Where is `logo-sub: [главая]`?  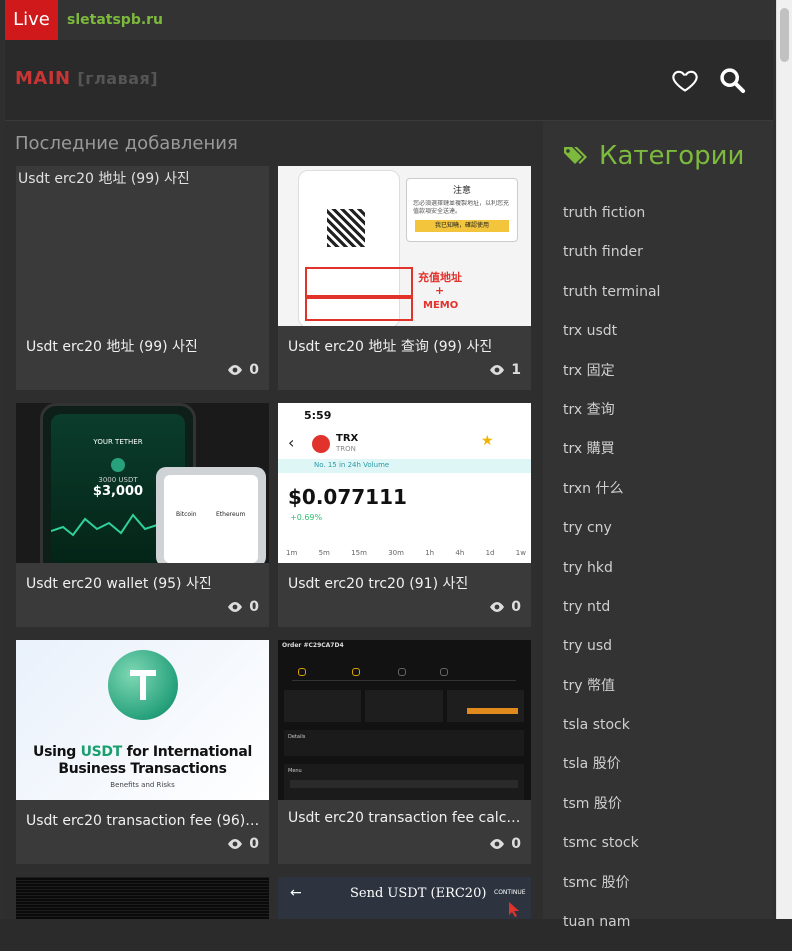 logo-sub: [главая] is located at coordinates (118, 78).